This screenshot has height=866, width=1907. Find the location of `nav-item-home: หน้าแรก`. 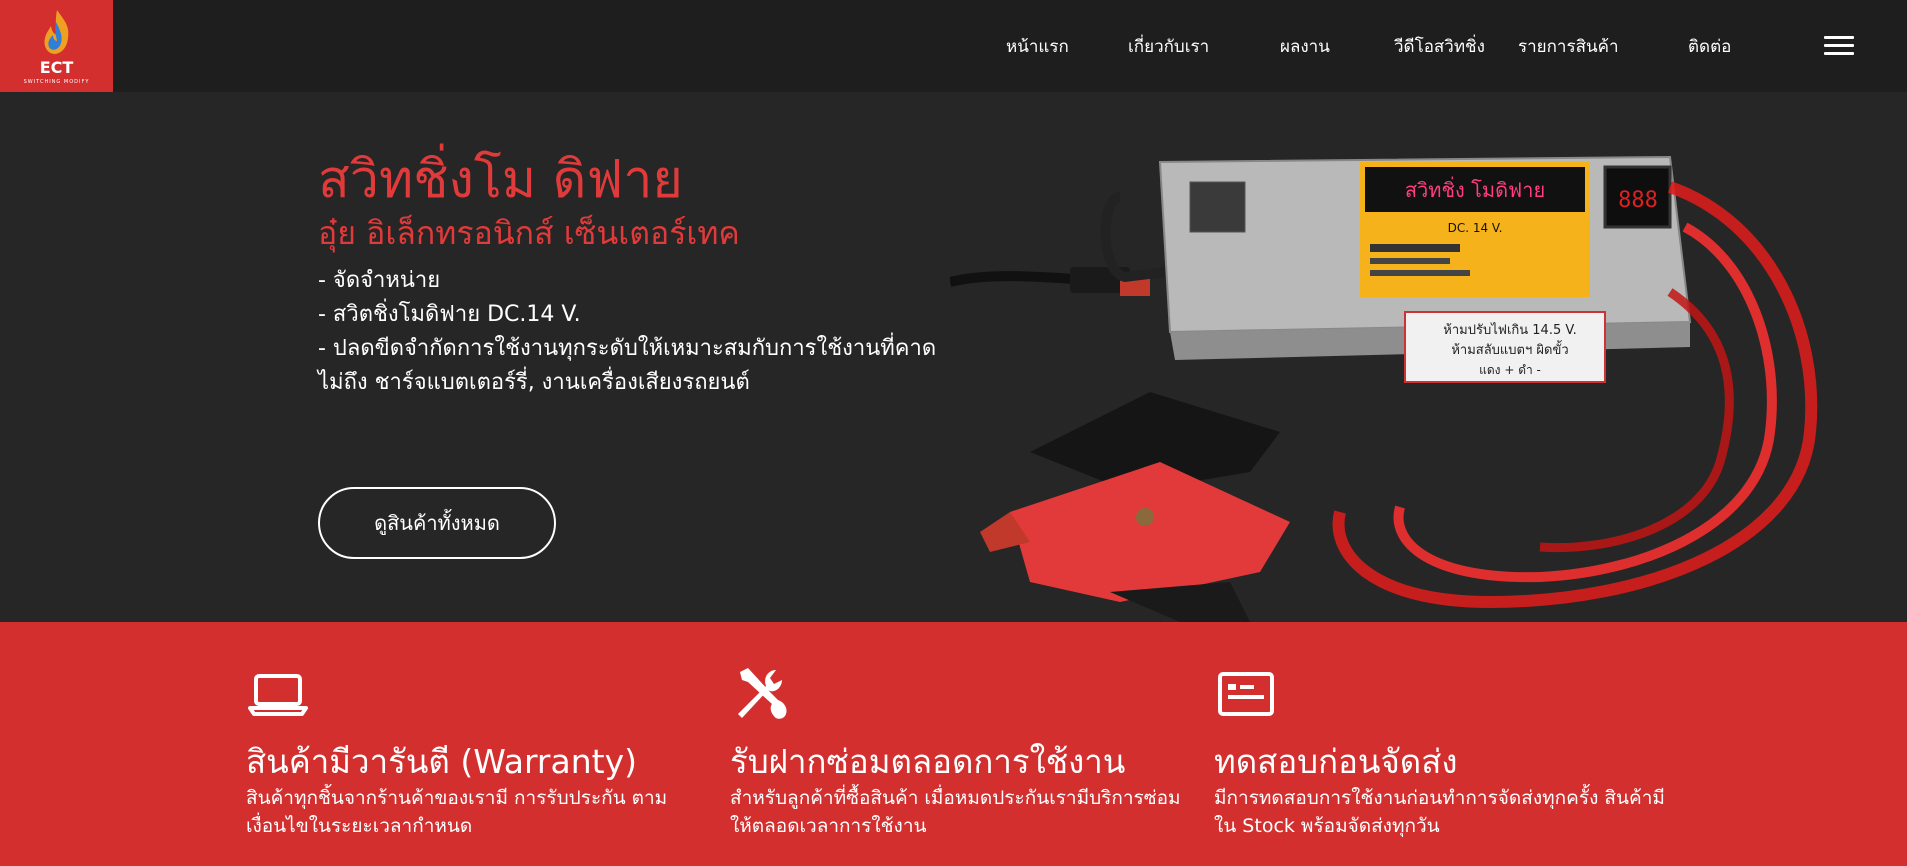

nav-item-home: หน้าแรก is located at coordinates (1037, 46).